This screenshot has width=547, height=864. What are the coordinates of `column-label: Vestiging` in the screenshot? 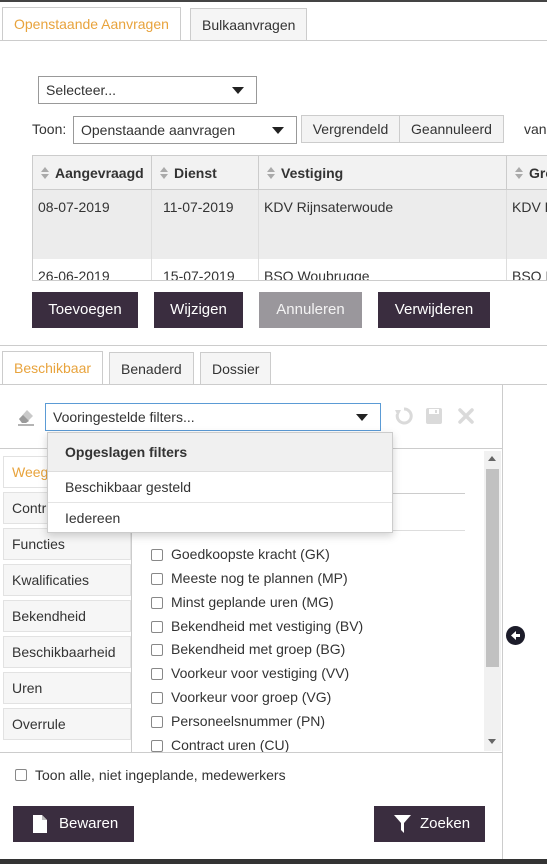 It's located at (312, 173).